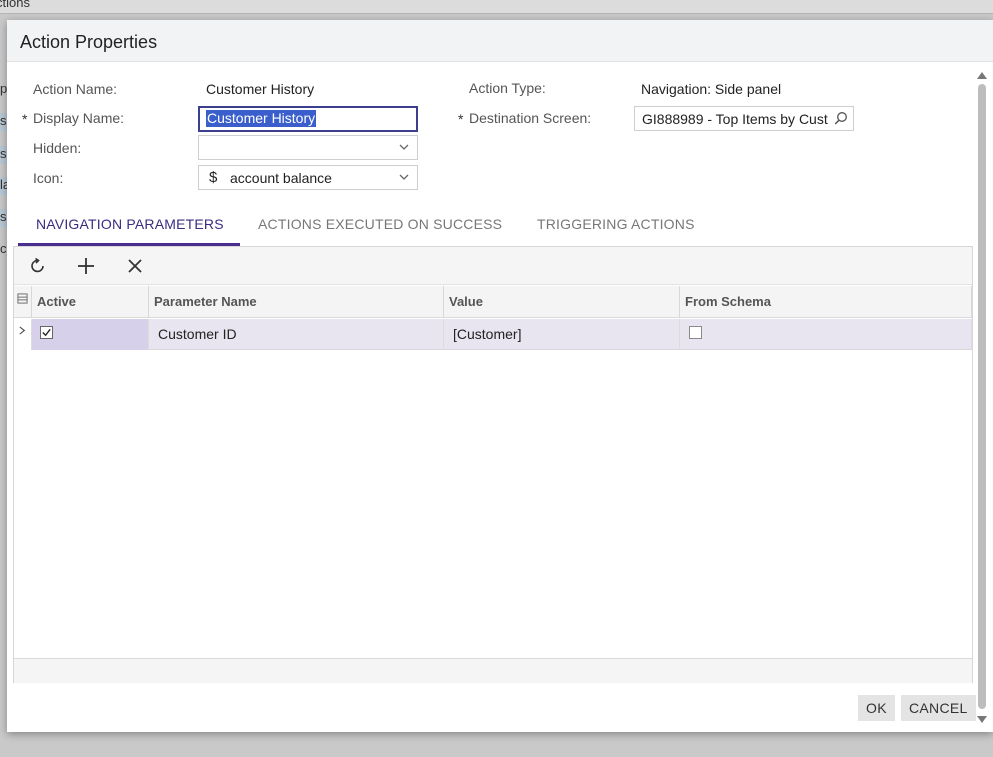  I want to click on add-icon, so click(86, 266).